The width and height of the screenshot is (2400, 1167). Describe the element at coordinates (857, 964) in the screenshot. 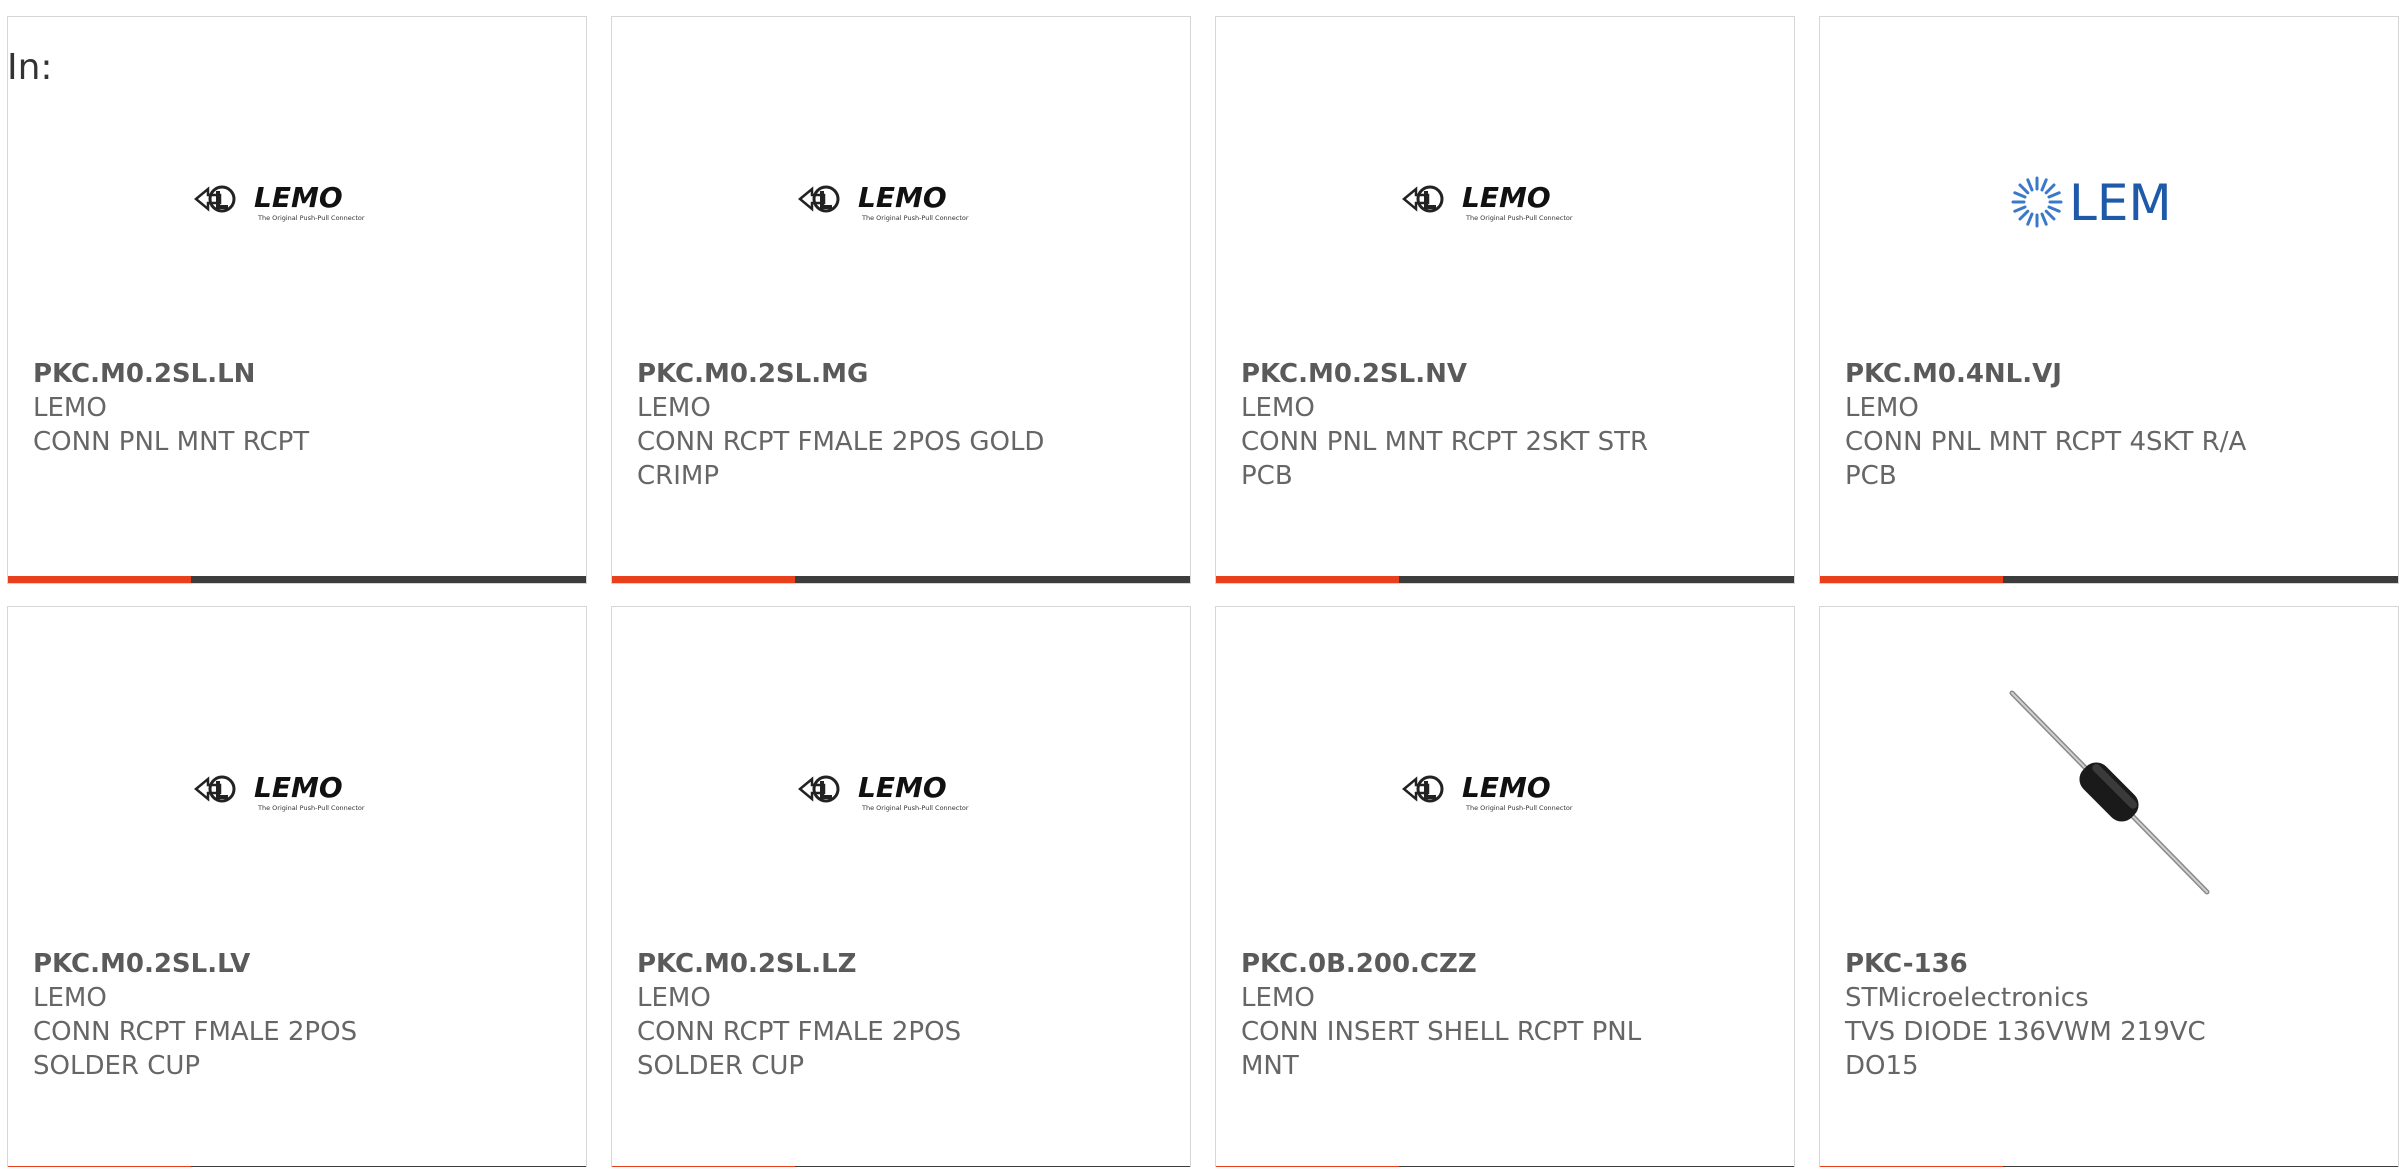

I see `part-number: PKC.M0.2SL.LZ` at that location.